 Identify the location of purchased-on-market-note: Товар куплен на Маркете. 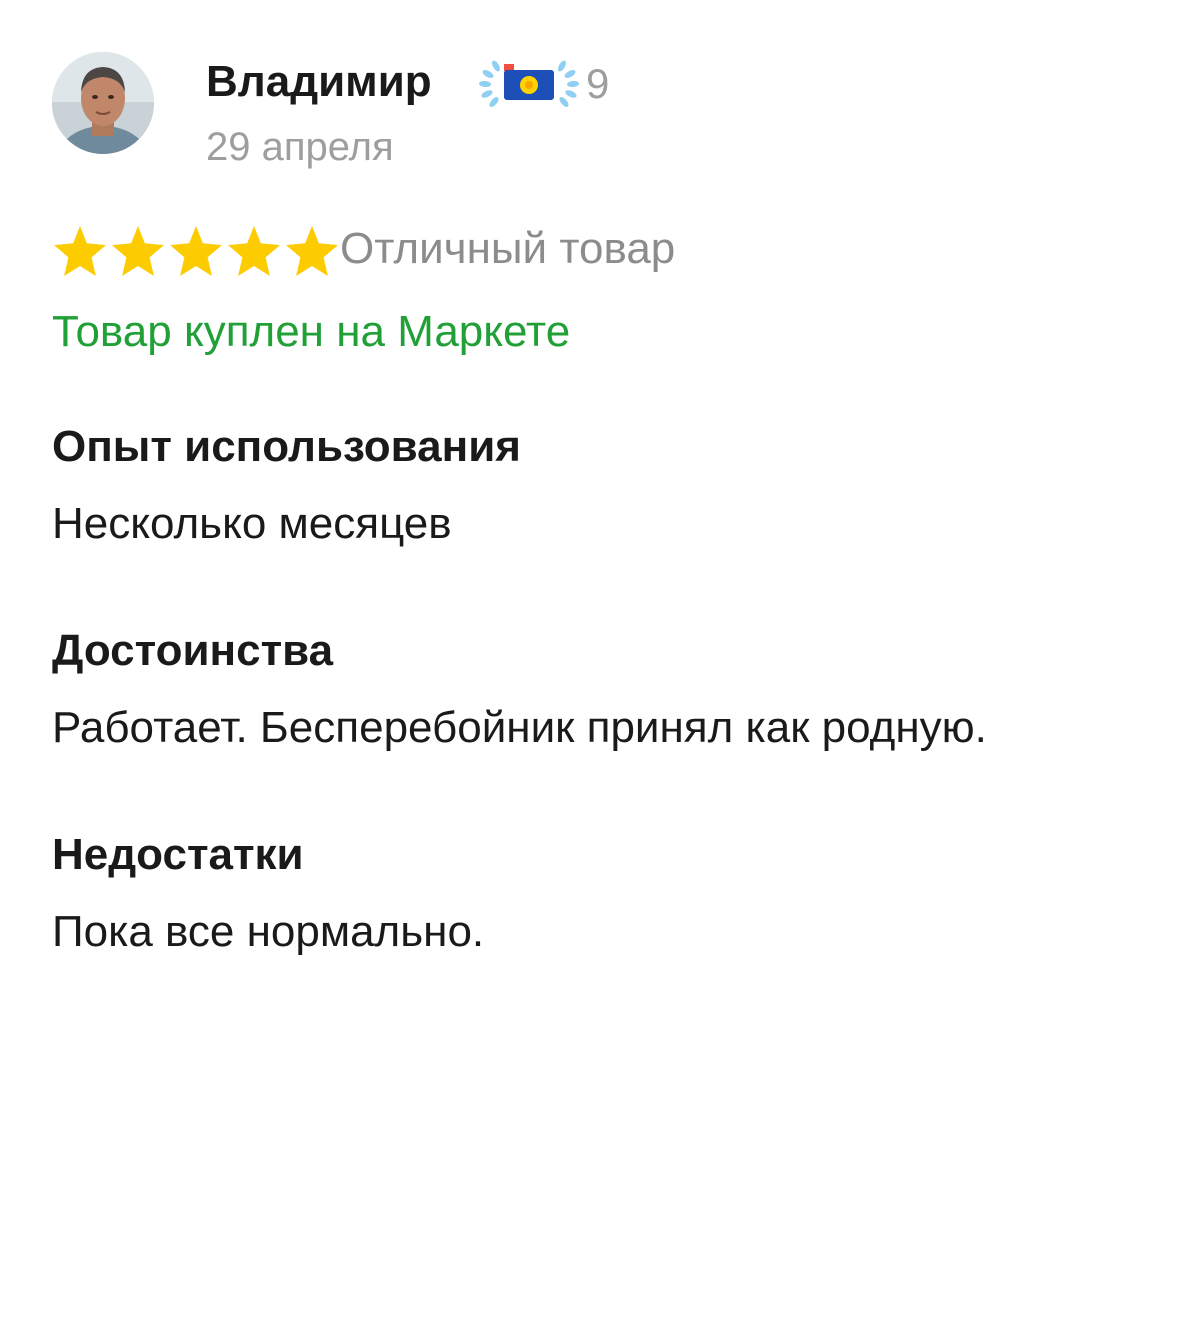
(311, 331).